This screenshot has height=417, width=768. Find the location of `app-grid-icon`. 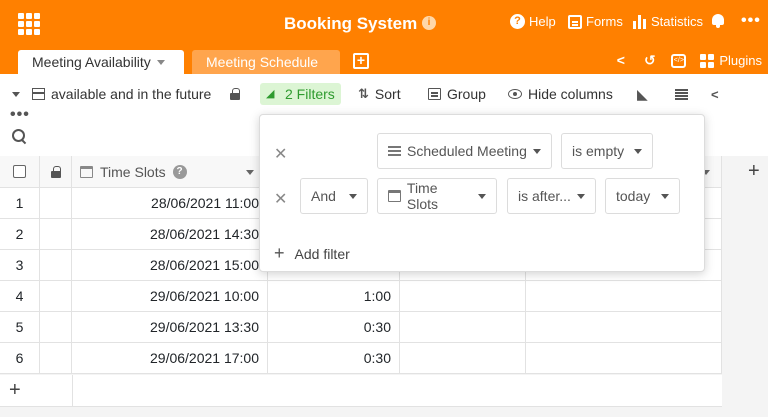

app-grid-icon is located at coordinates (29, 24).